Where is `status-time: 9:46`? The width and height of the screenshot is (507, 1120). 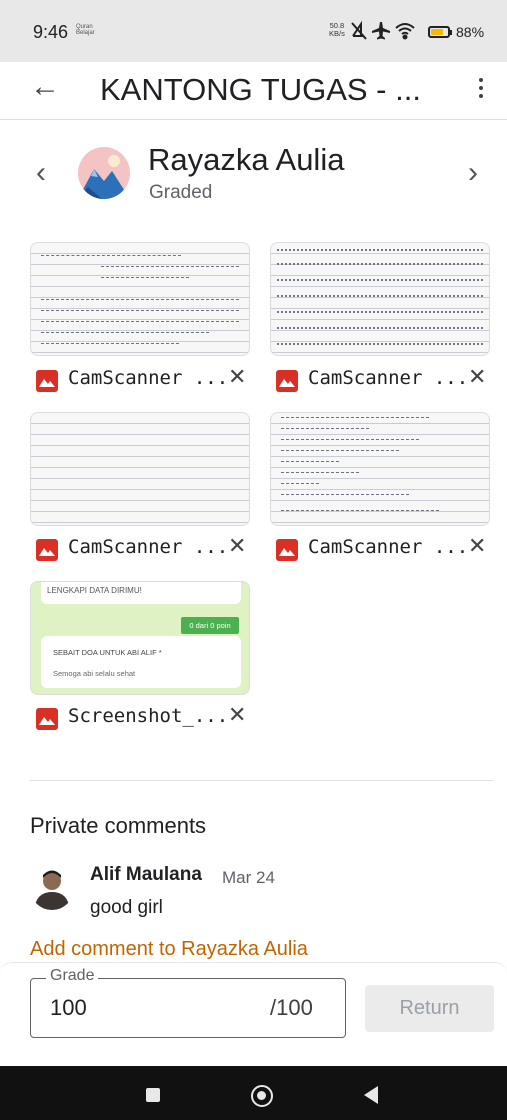 status-time: 9:46 is located at coordinates (51, 32).